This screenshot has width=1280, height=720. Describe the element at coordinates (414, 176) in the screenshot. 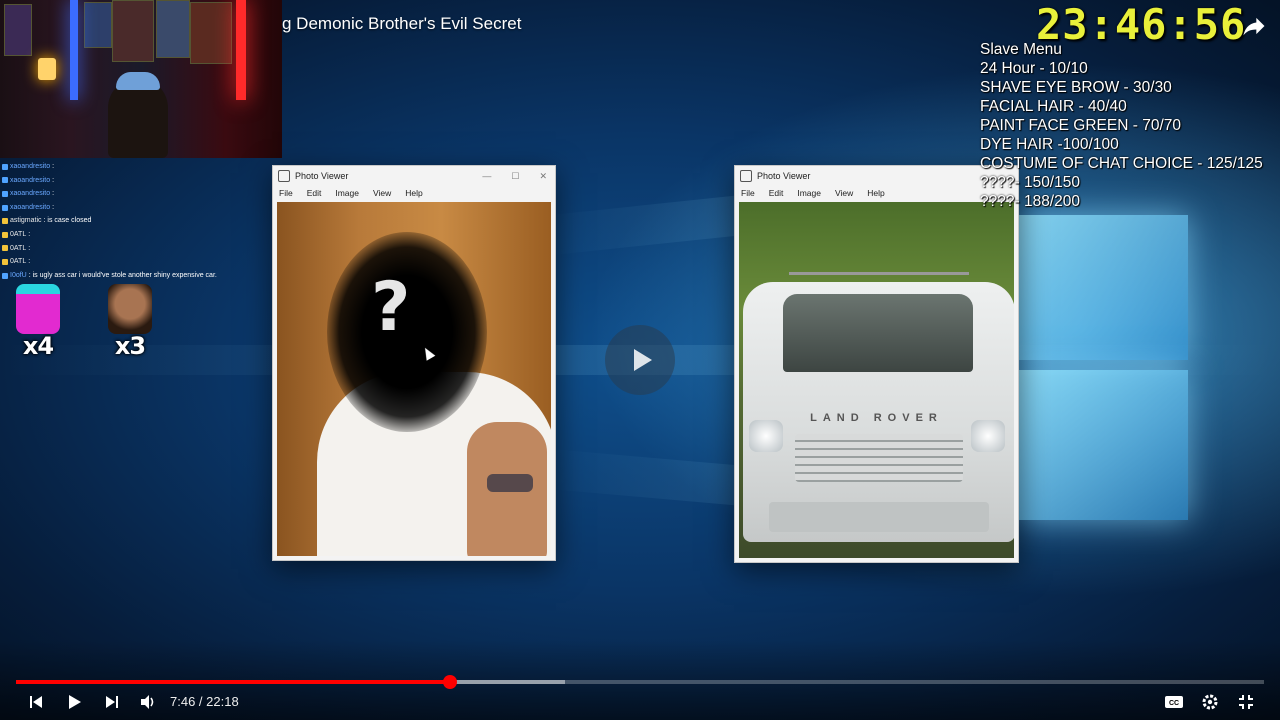

I see `window-titlebar: Photo Viewer — ☐ ✕` at that location.